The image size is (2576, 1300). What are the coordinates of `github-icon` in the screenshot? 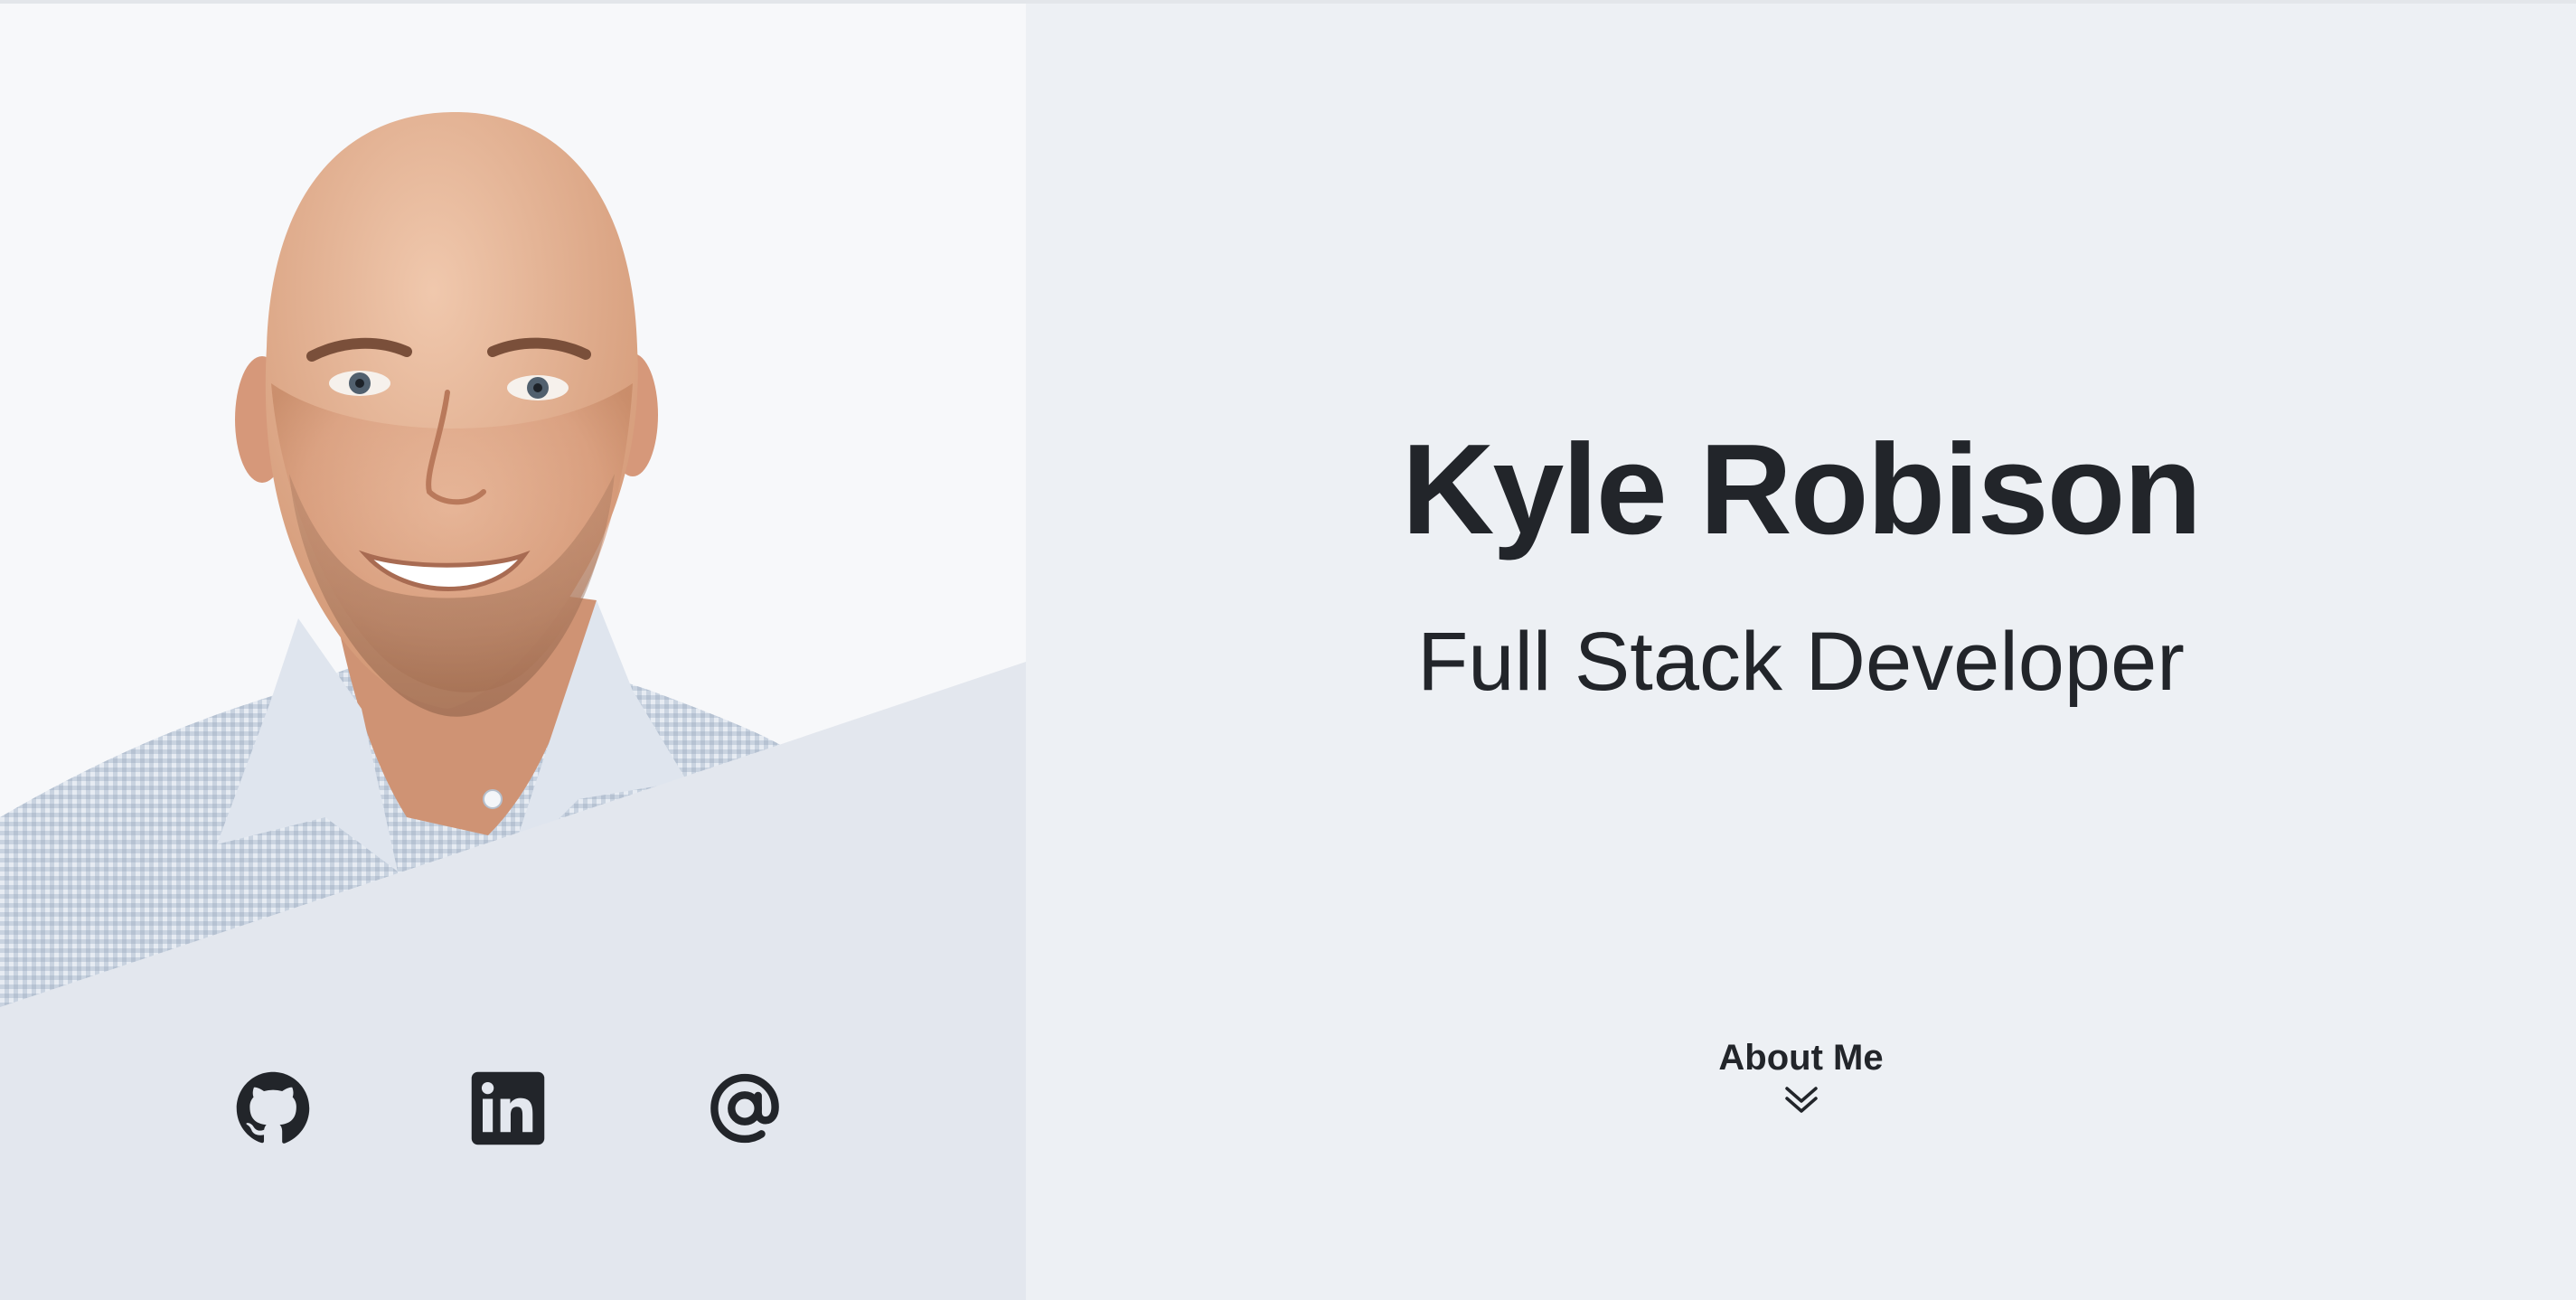 It's located at (273, 1107).